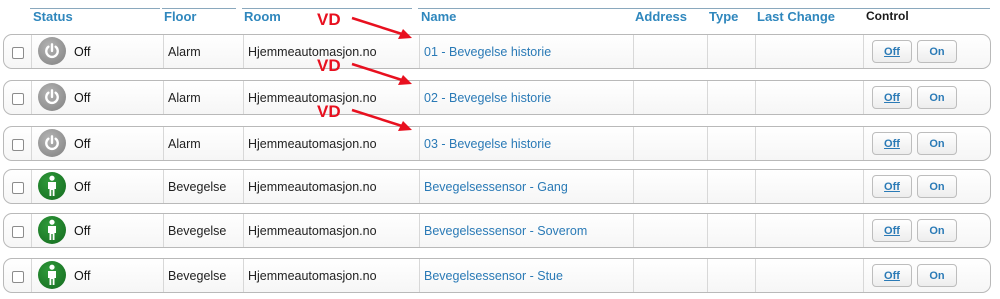 This screenshot has width=1000, height=299. What do you see at coordinates (505, 231) in the screenshot?
I see `device-name-link-text: Bevegelsessensor - Soverom` at bounding box center [505, 231].